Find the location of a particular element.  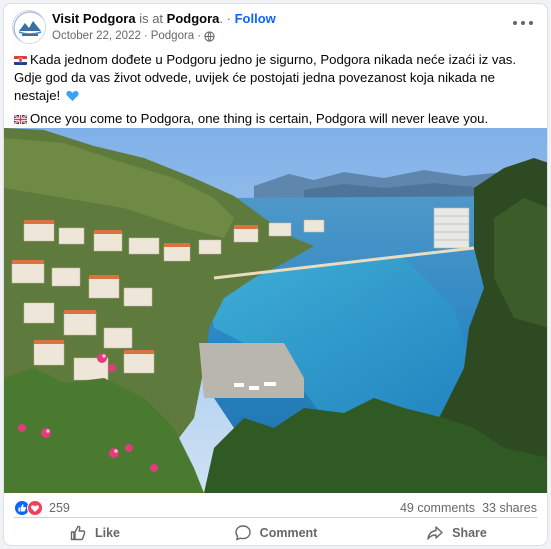

comment-bubble-icon is located at coordinates (242, 532).